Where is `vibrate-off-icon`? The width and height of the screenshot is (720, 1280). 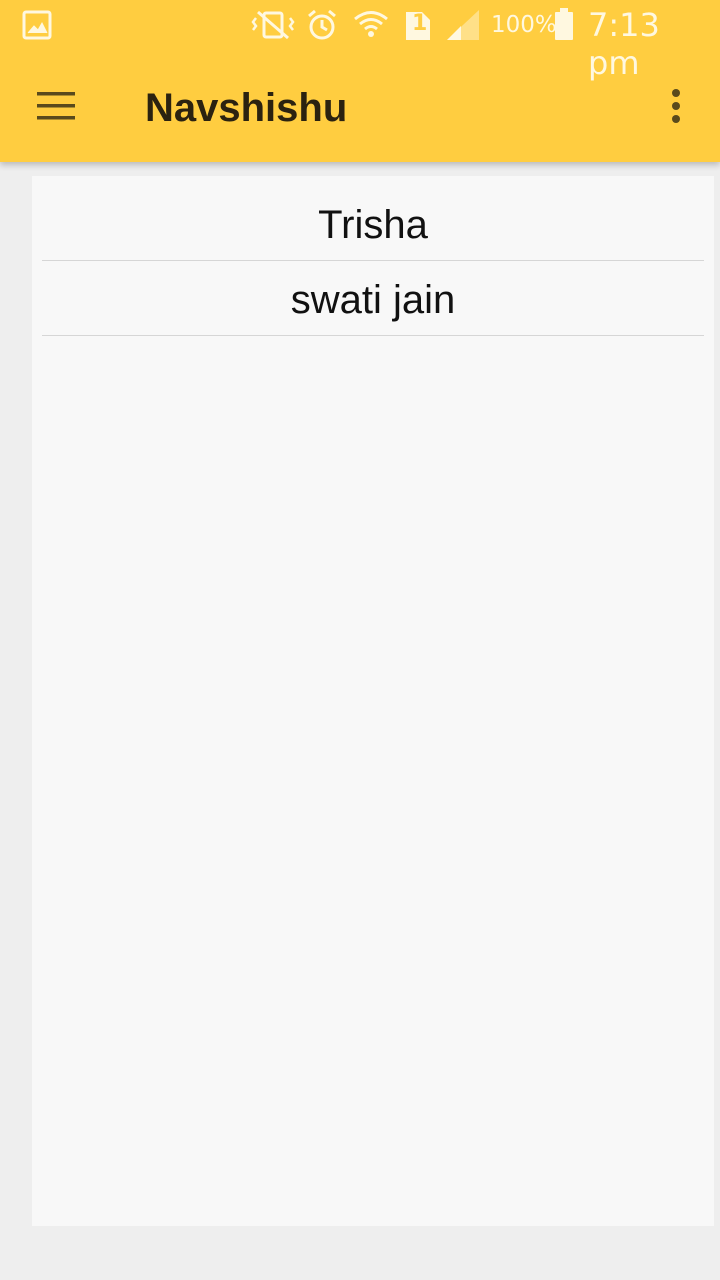
vibrate-off-icon is located at coordinates (273, 25).